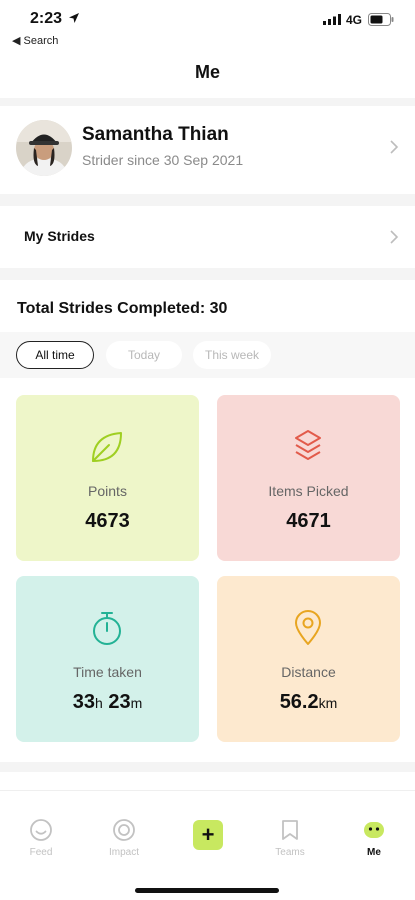 This screenshot has height=900, width=415. What do you see at coordinates (232, 355) in the screenshot?
I see `filter-this-week: This week` at bounding box center [232, 355].